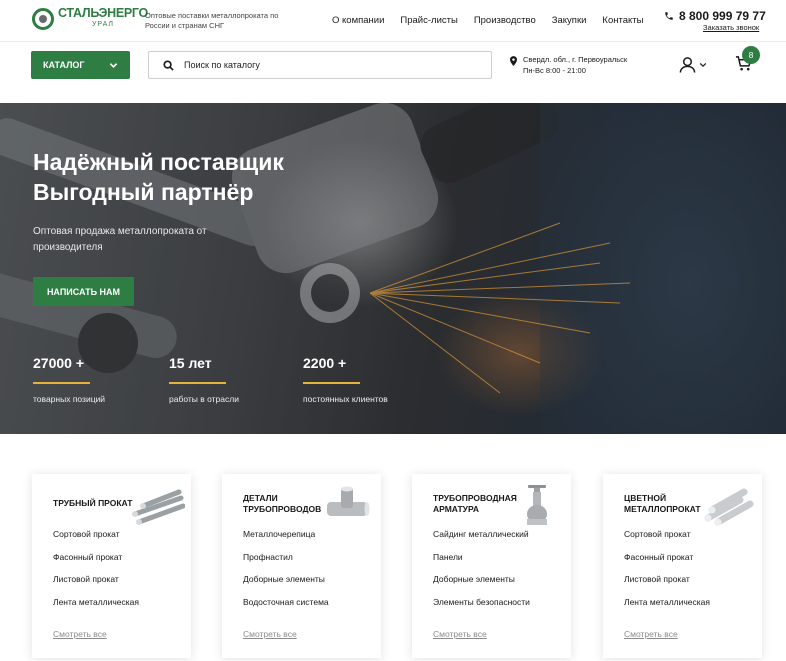 Image resolution: width=786 pixels, height=661 pixels. What do you see at coordinates (751, 55) in the screenshot?
I see `cart-count-badge: 8` at bounding box center [751, 55].